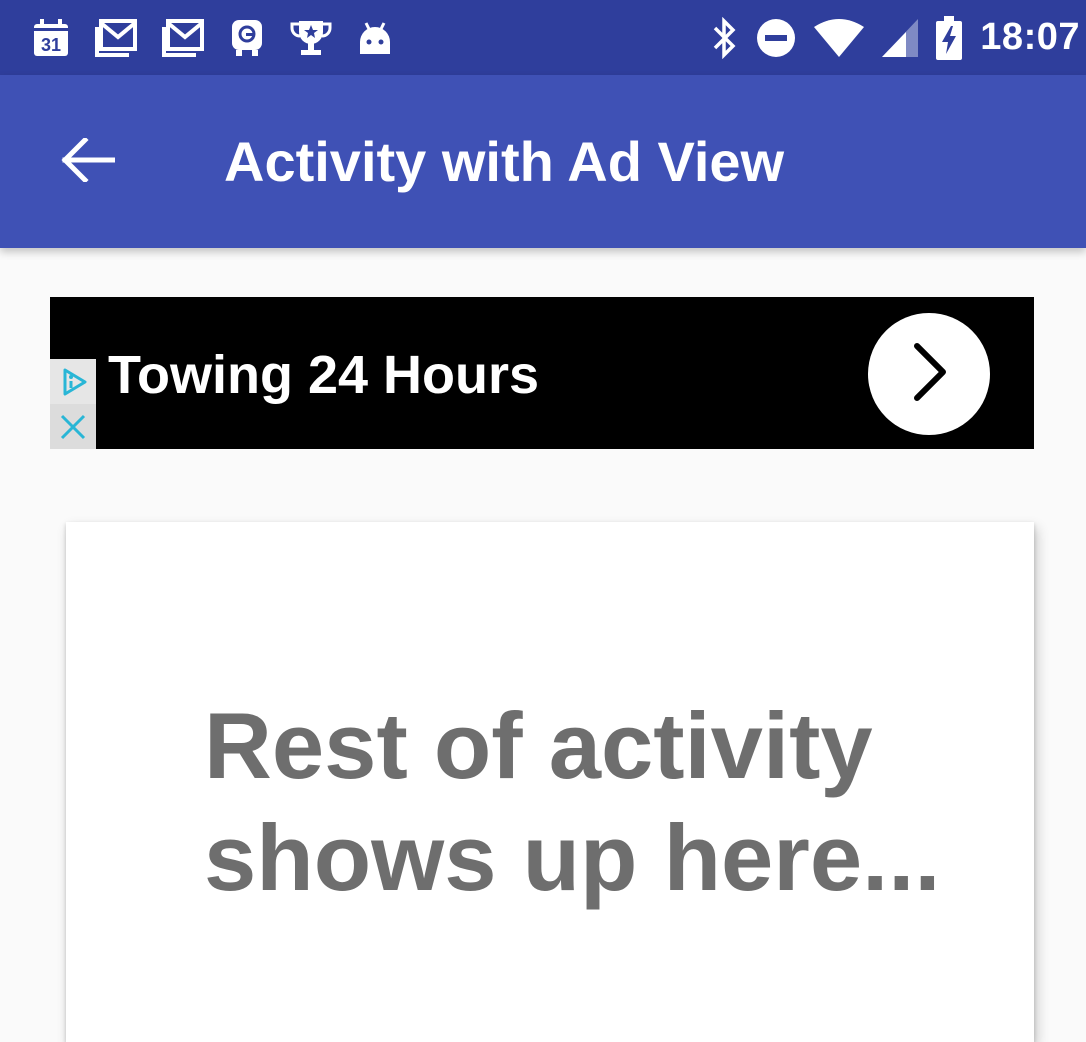 The height and width of the screenshot is (1042, 1086). Describe the element at coordinates (839, 37) in the screenshot. I see `wifi-icon` at that location.